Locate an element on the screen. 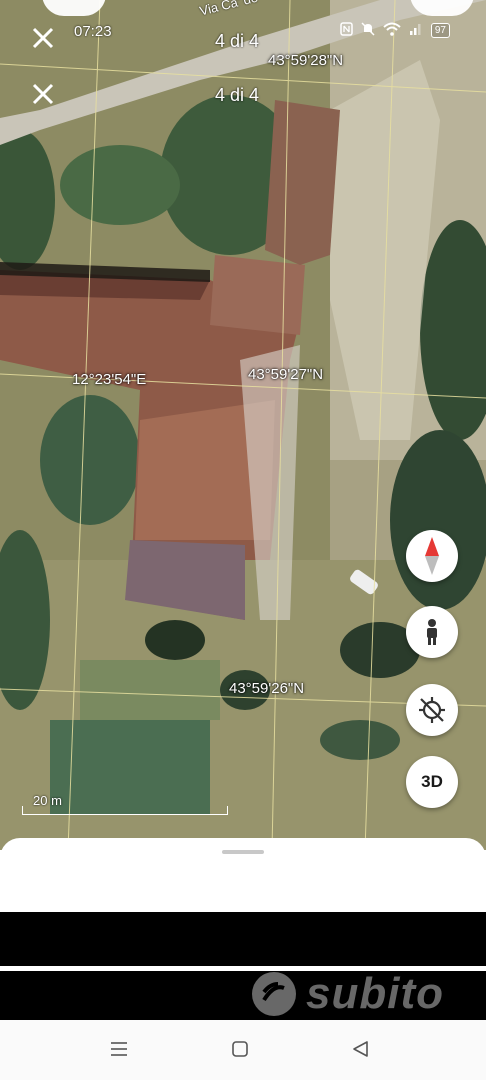 This screenshot has height=1080, width=486. location-off-icon is located at coordinates (432, 710).